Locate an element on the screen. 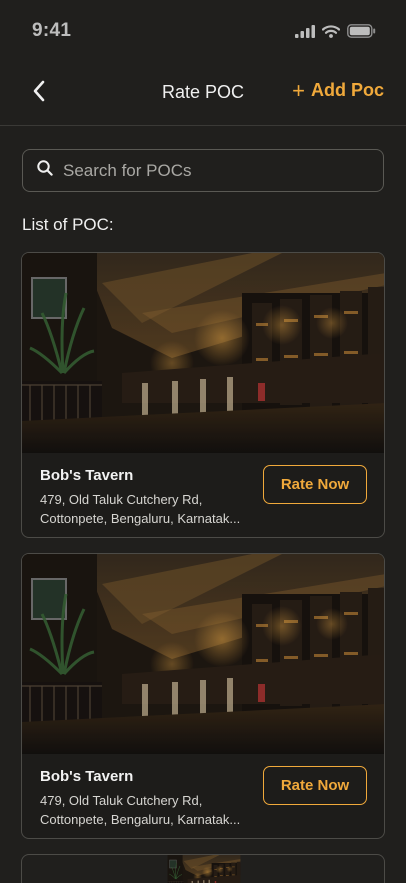 Image resolution: width=406 pixels, height=883 pixels. poc-card-partial is located at coordinates (203, 868).